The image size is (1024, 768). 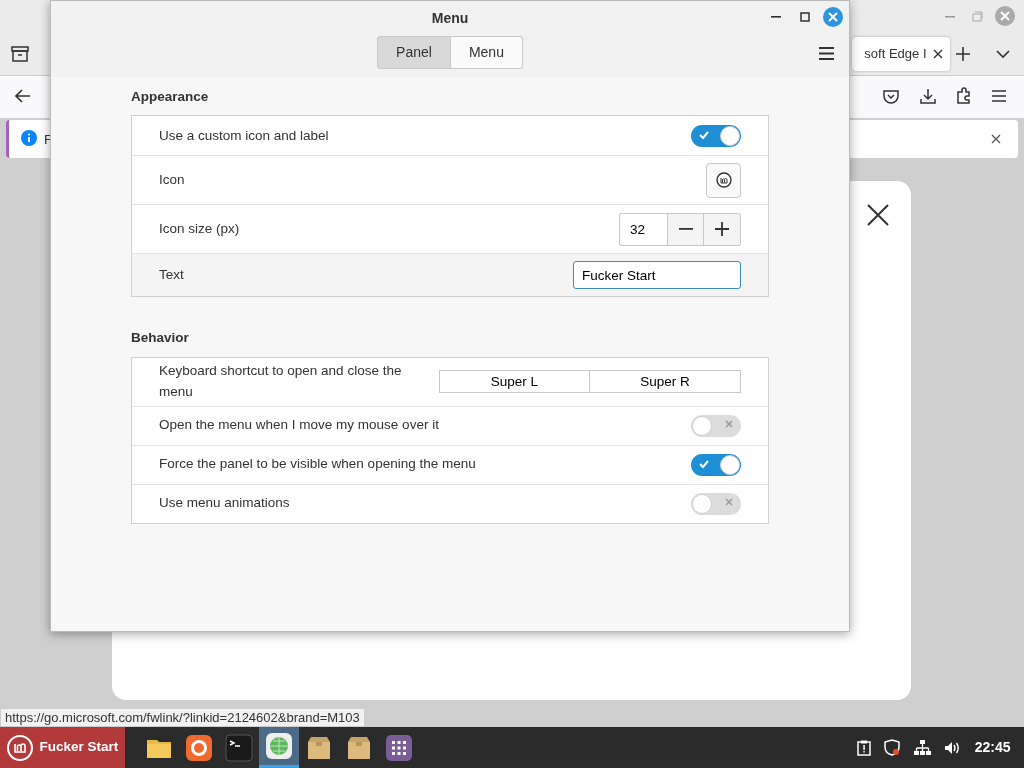 I want to click on status-url: https://go.microsoft.com/fwlink/?linkid=2124602&brand=M103, so click(x=182, y=717).